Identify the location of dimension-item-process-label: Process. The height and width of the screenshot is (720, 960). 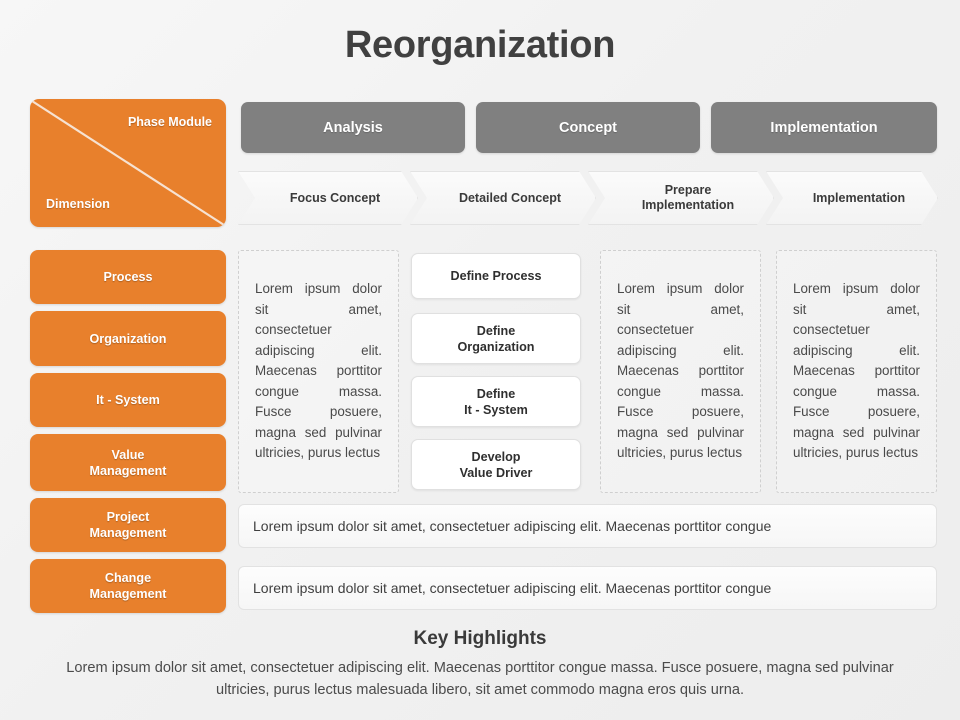
(128, 277).